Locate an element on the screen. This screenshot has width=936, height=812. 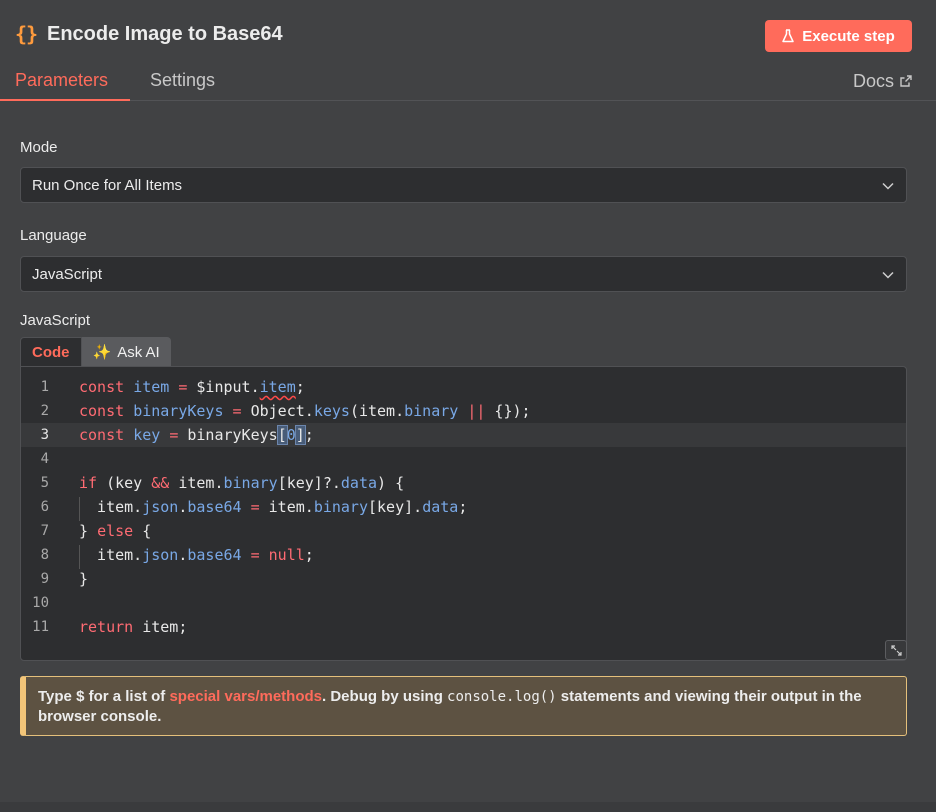
line-number: 2 is located at coordinates (44, 411).